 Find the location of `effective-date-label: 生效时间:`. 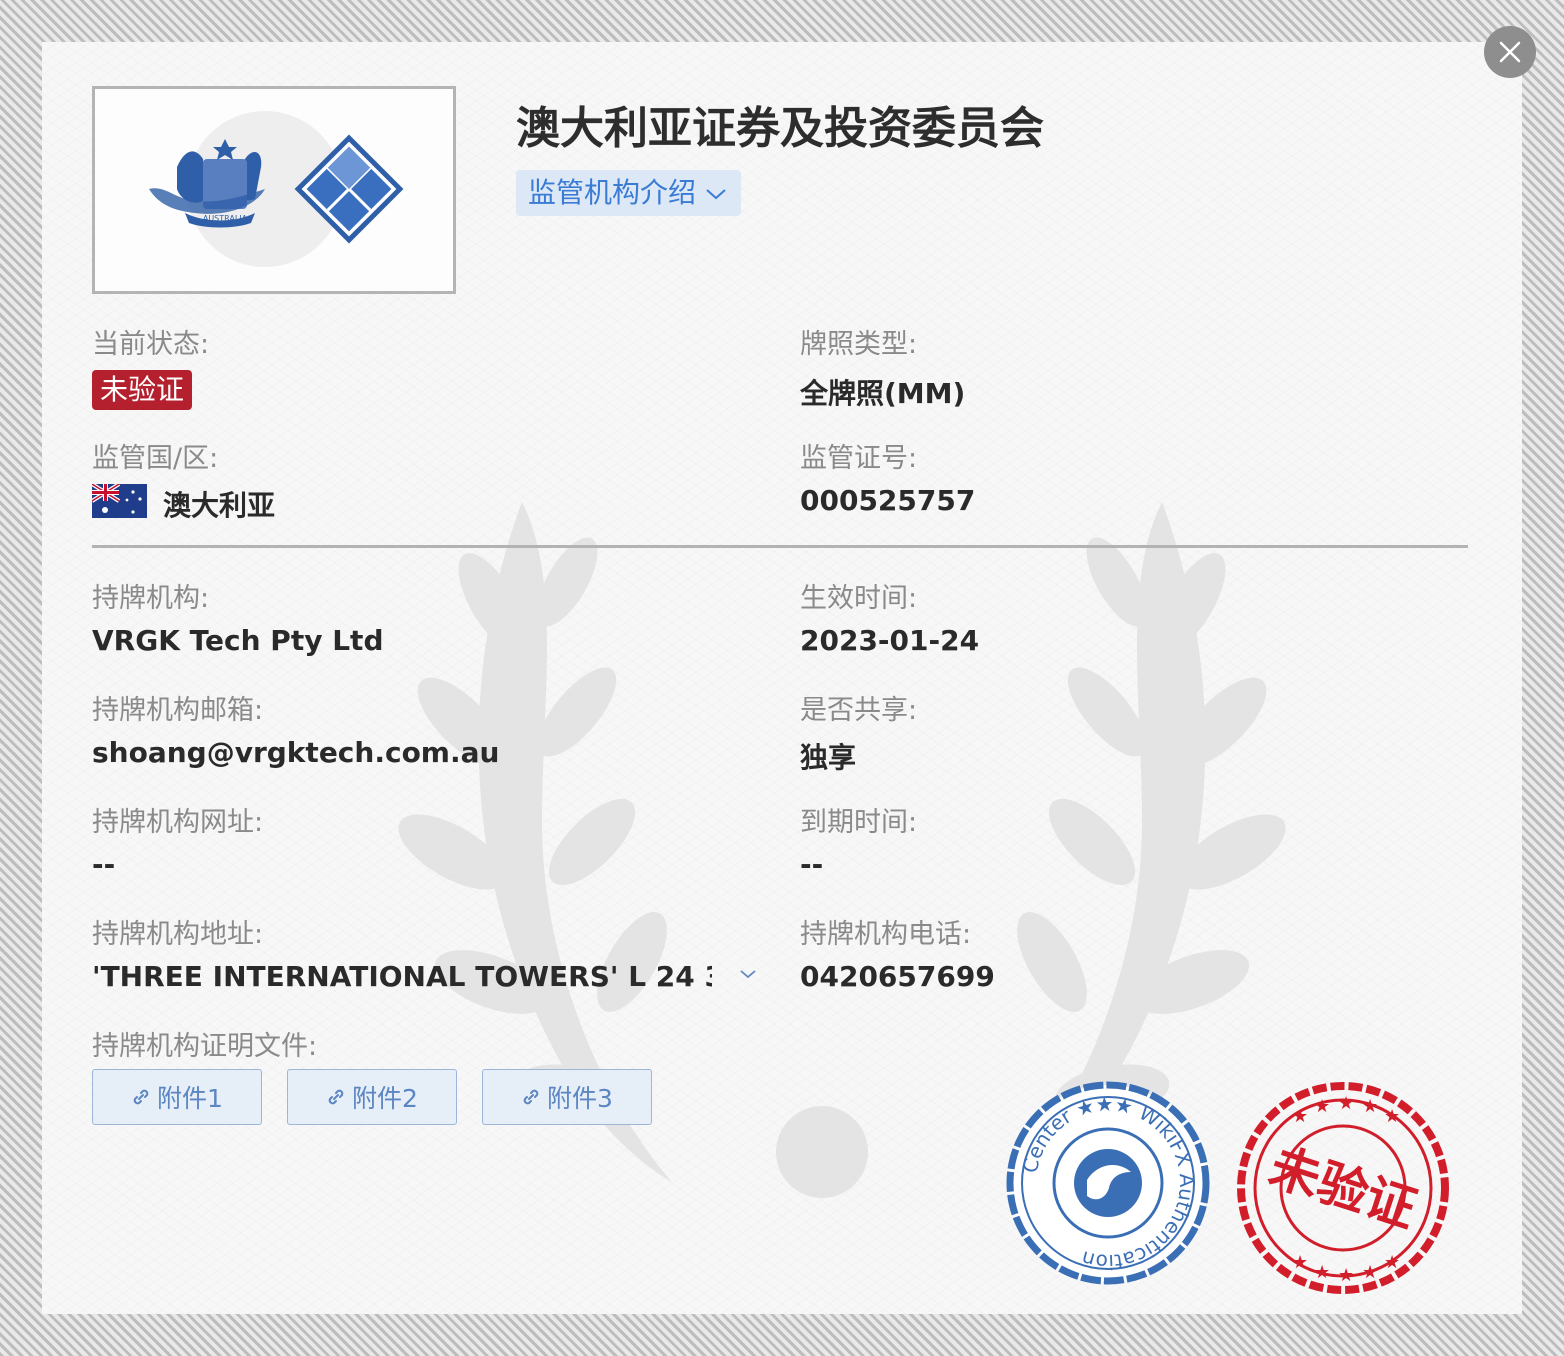

effective-date-label: 生效时间: is located at coordinates (859, 598).